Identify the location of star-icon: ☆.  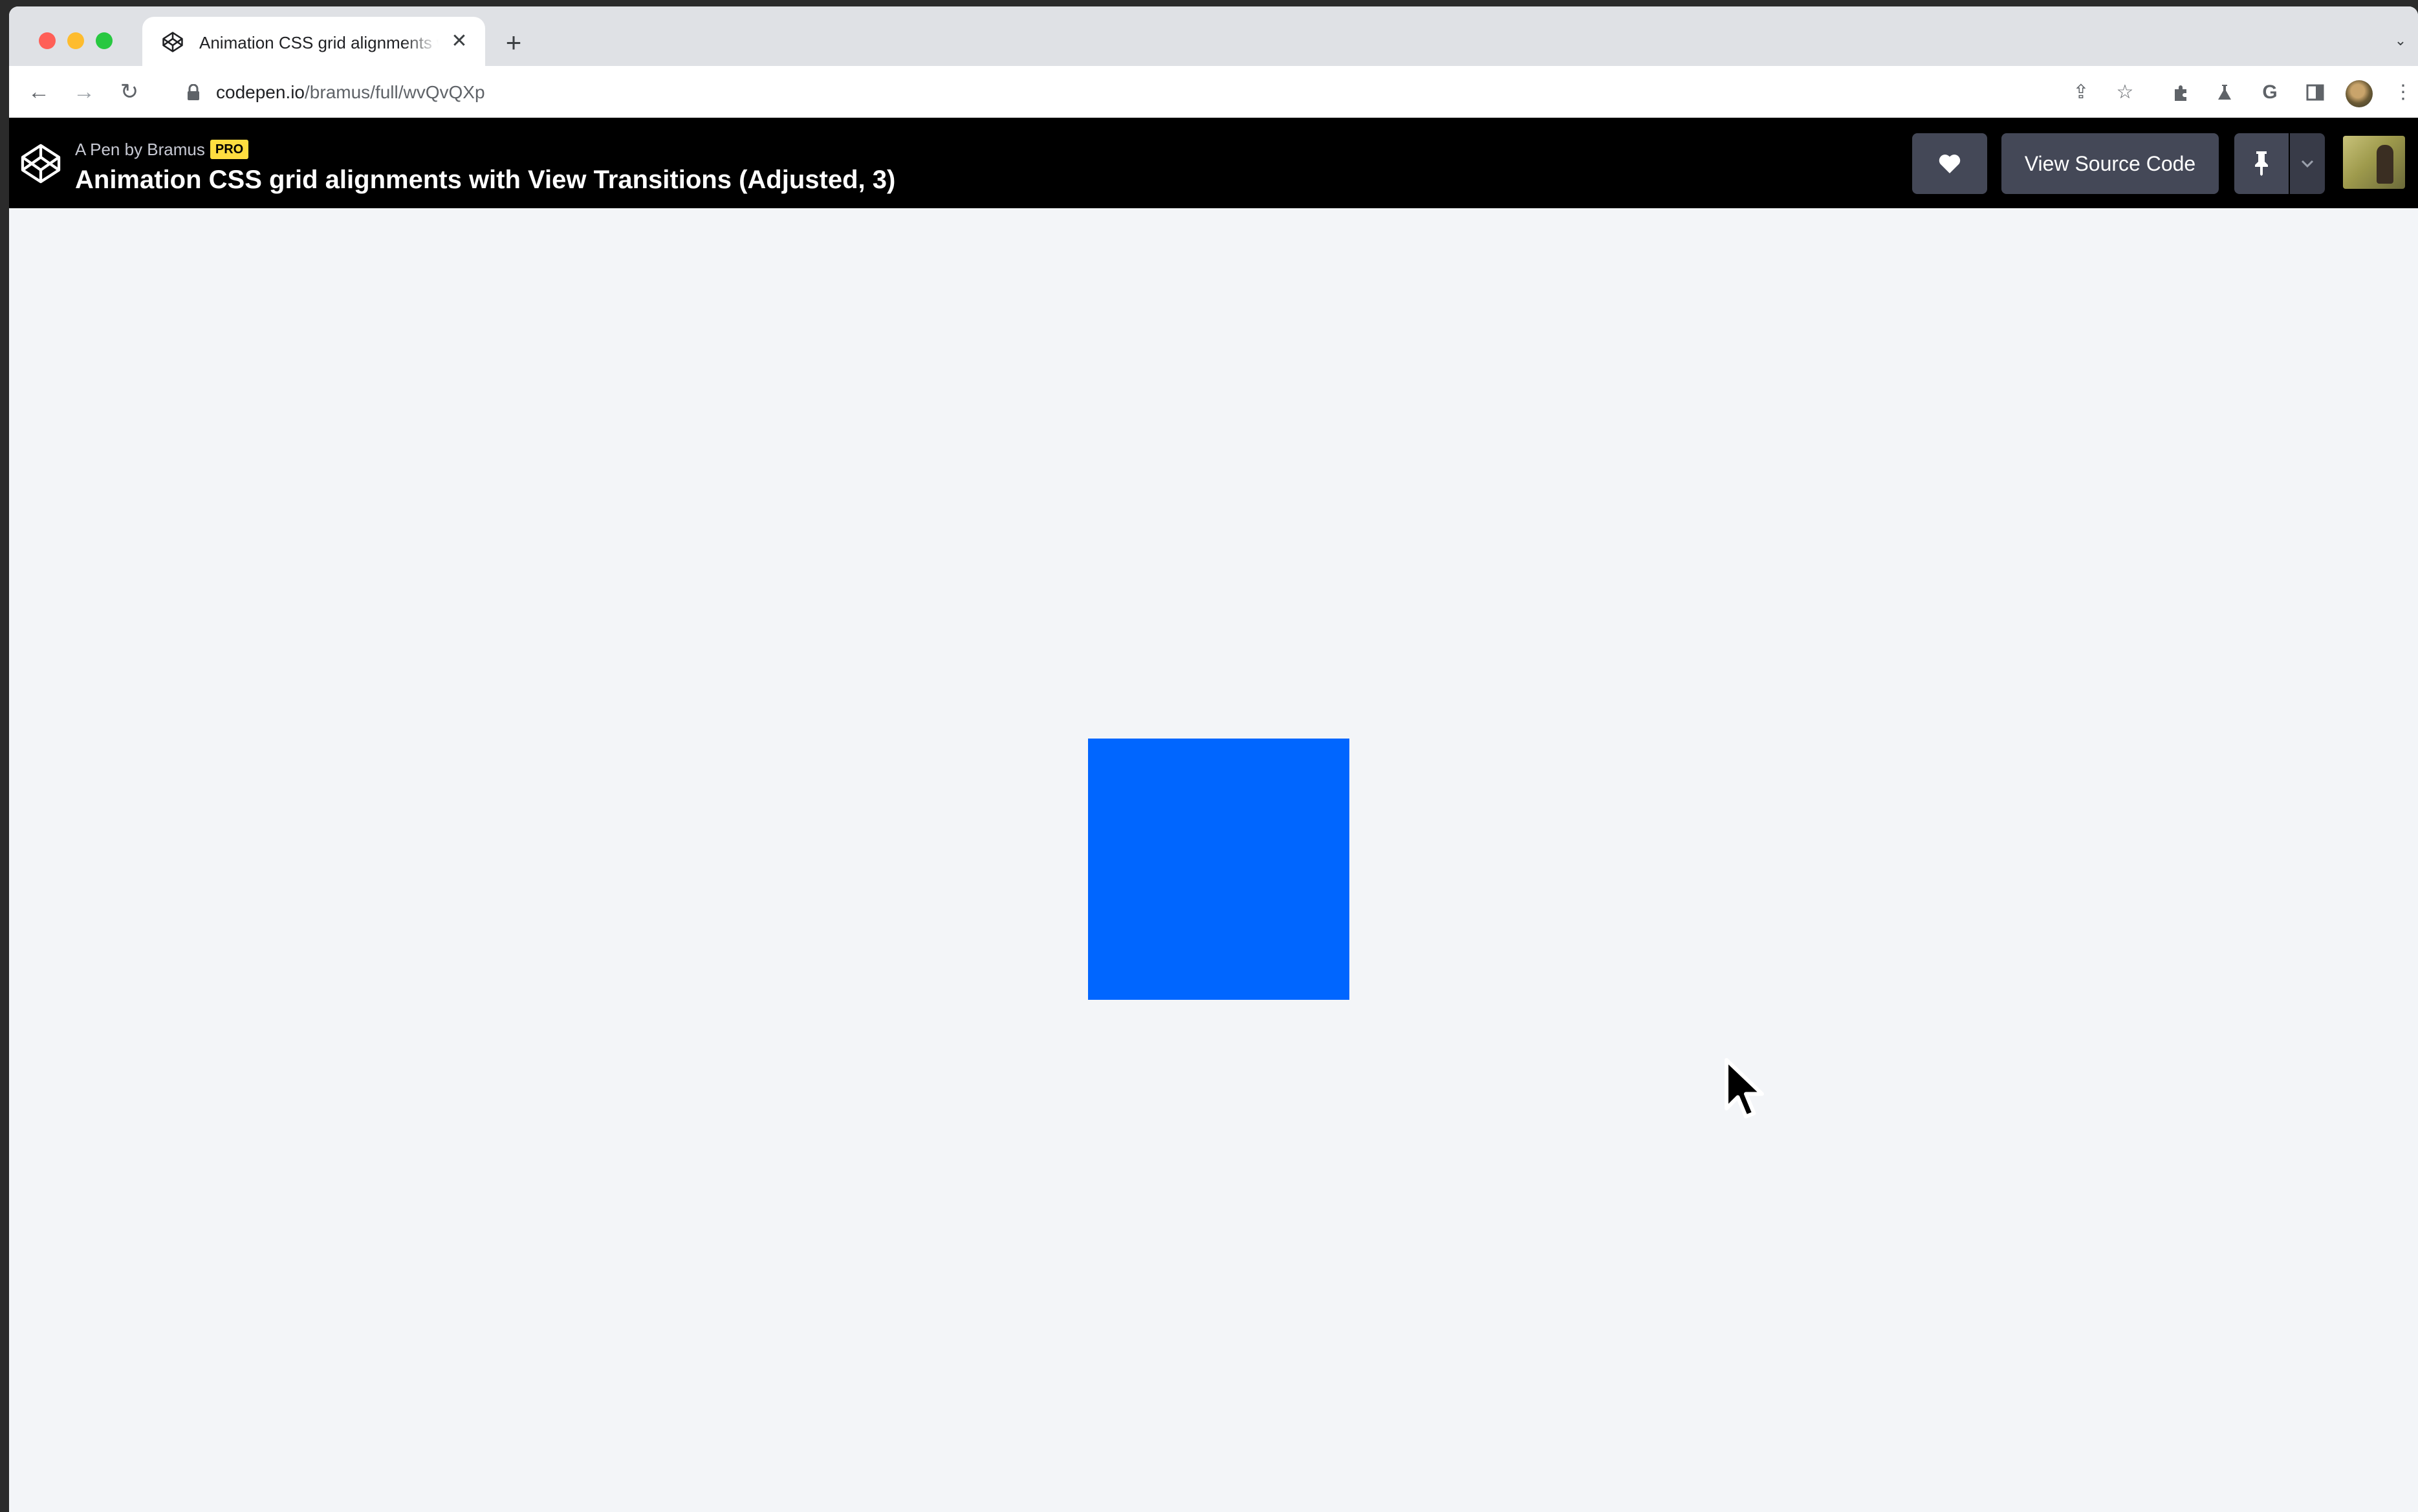
(2125, 92).